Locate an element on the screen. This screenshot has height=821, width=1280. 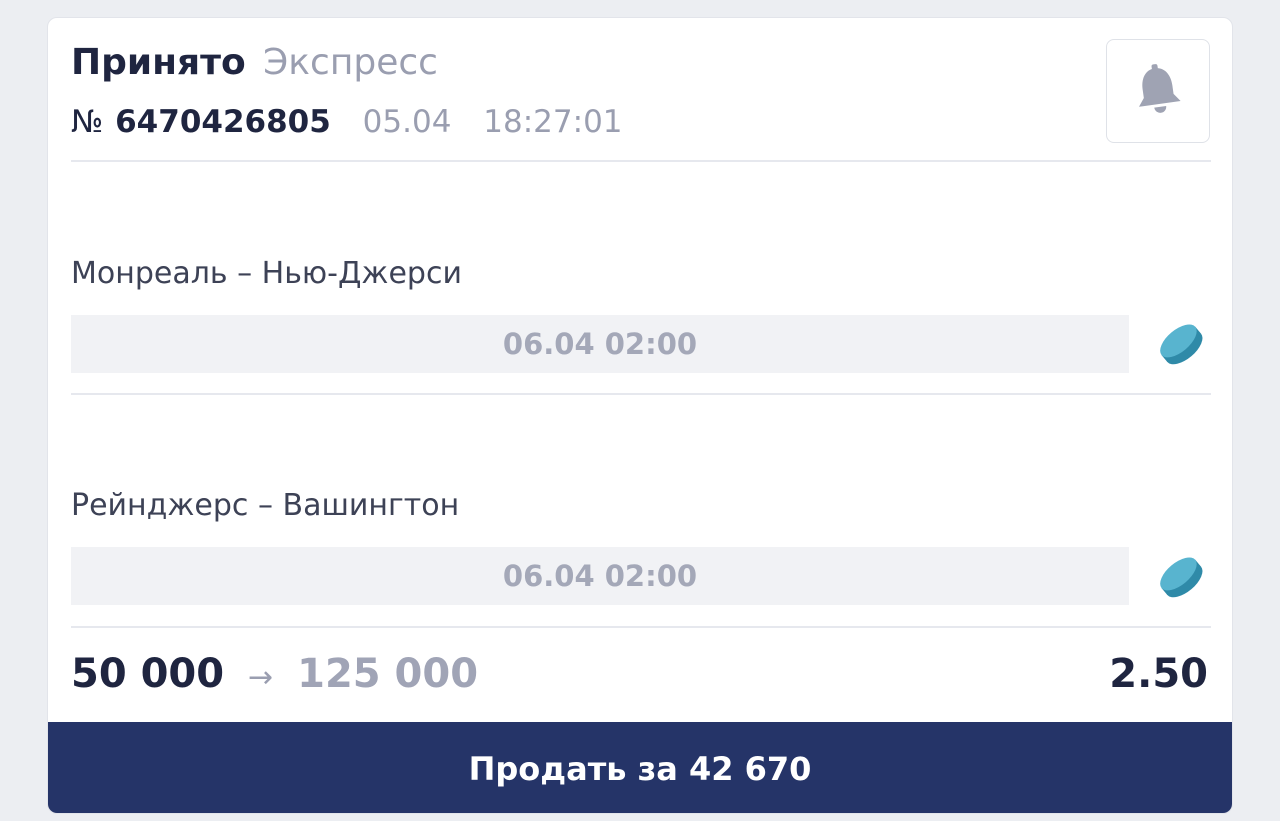
ticket-number: 6470426805 is located at coordinates (223, 122).